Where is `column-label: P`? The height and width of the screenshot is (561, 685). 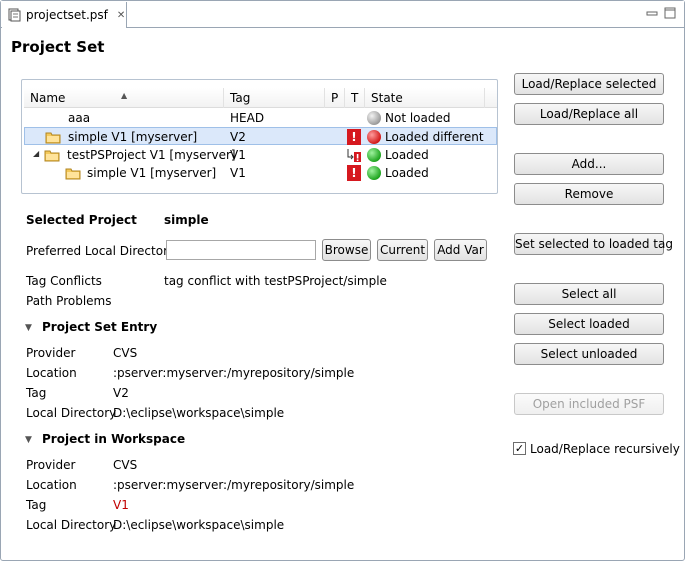
column-label: P is located at coordinates (335, 98).